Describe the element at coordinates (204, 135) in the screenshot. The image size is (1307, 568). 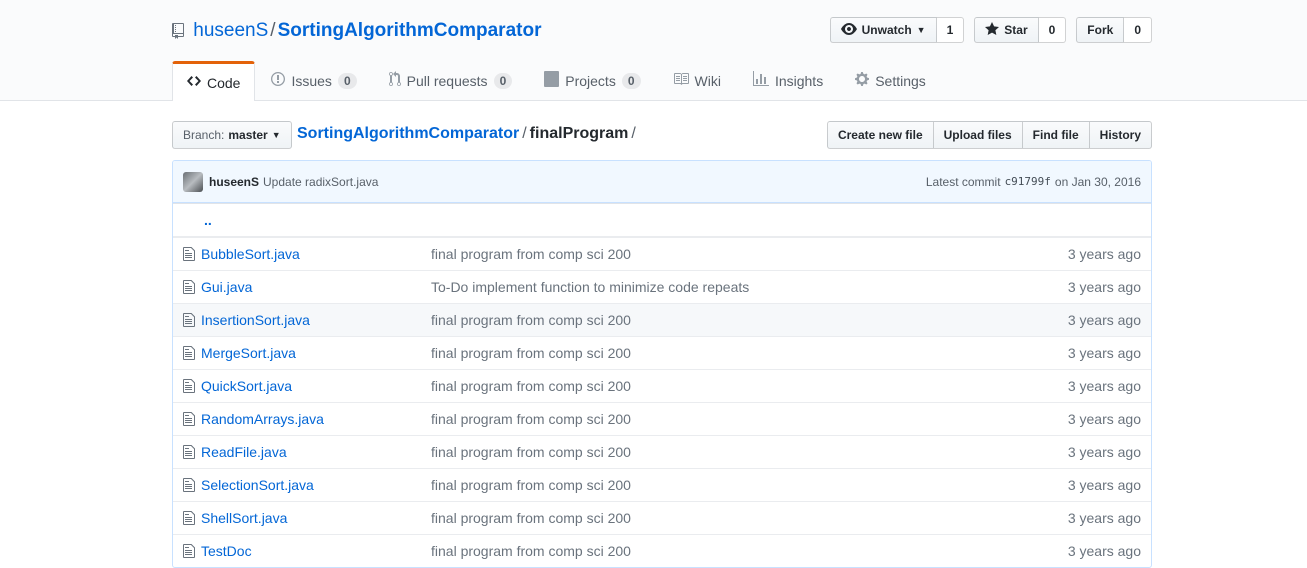
I see `branch-label: Branch:` at that location.